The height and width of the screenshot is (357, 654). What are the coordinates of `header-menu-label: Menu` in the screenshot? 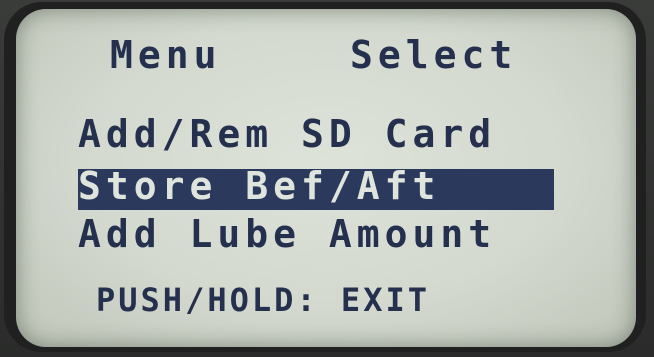 It's located at (166, 55).